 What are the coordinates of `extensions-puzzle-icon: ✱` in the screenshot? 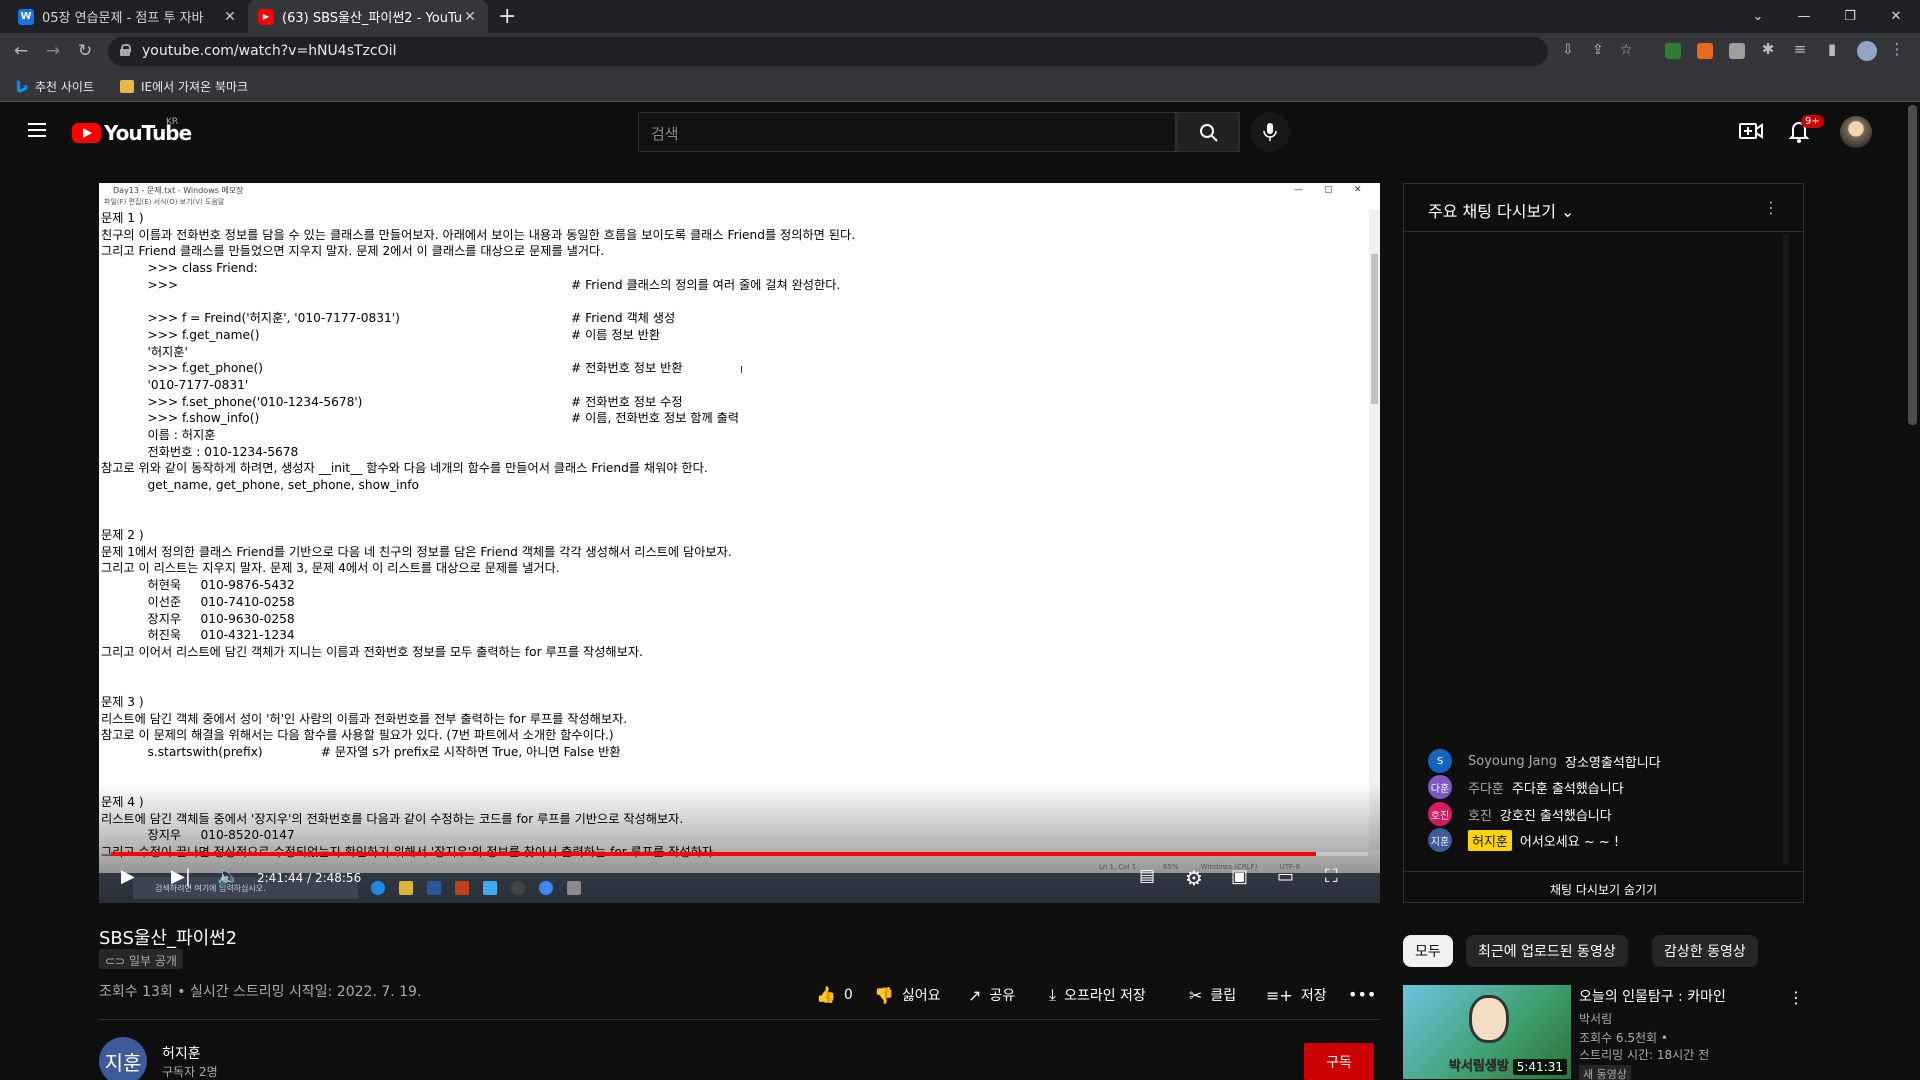 It's located at (1768, 49).